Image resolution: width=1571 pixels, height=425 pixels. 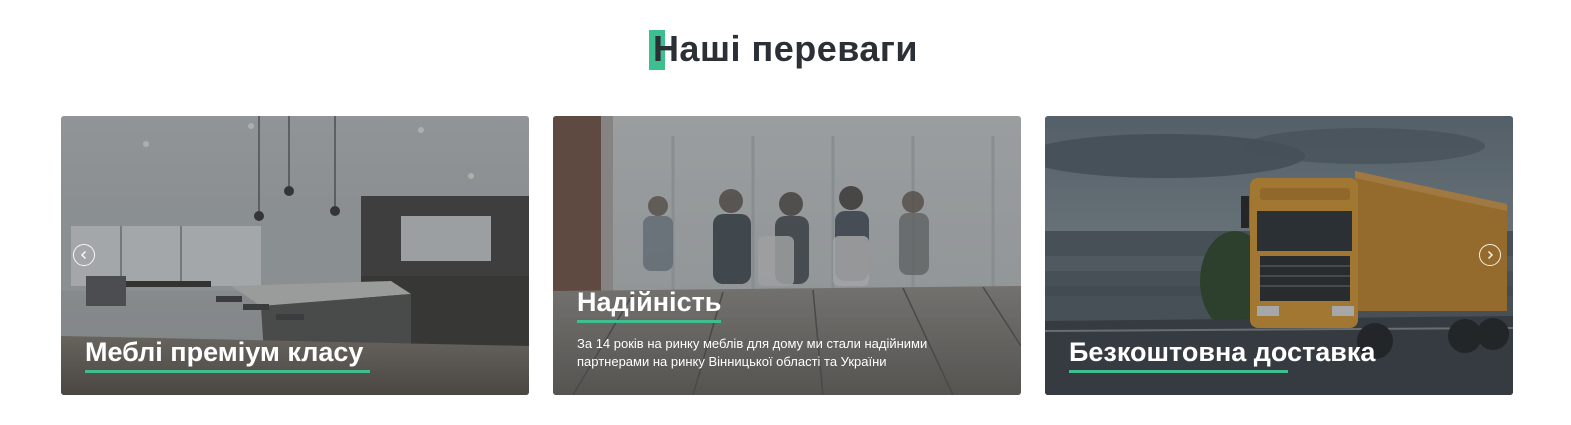 I want to click on heading-wrap: Наші переваги, so click(x=785, y=49).